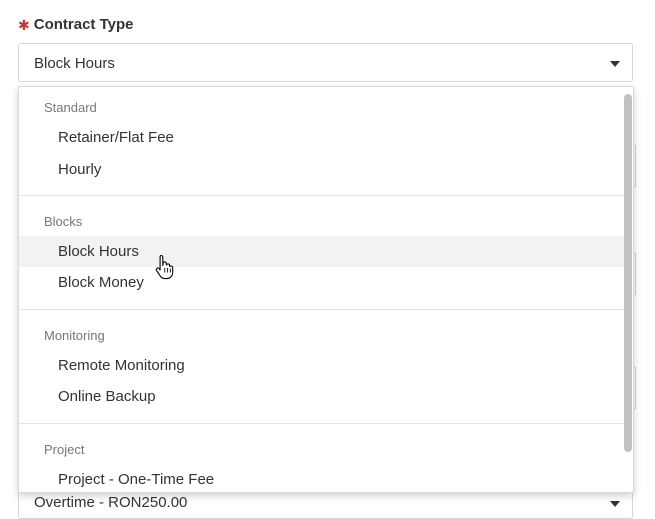  I want to click on option-hourly: Hourly, so click(322, 169).